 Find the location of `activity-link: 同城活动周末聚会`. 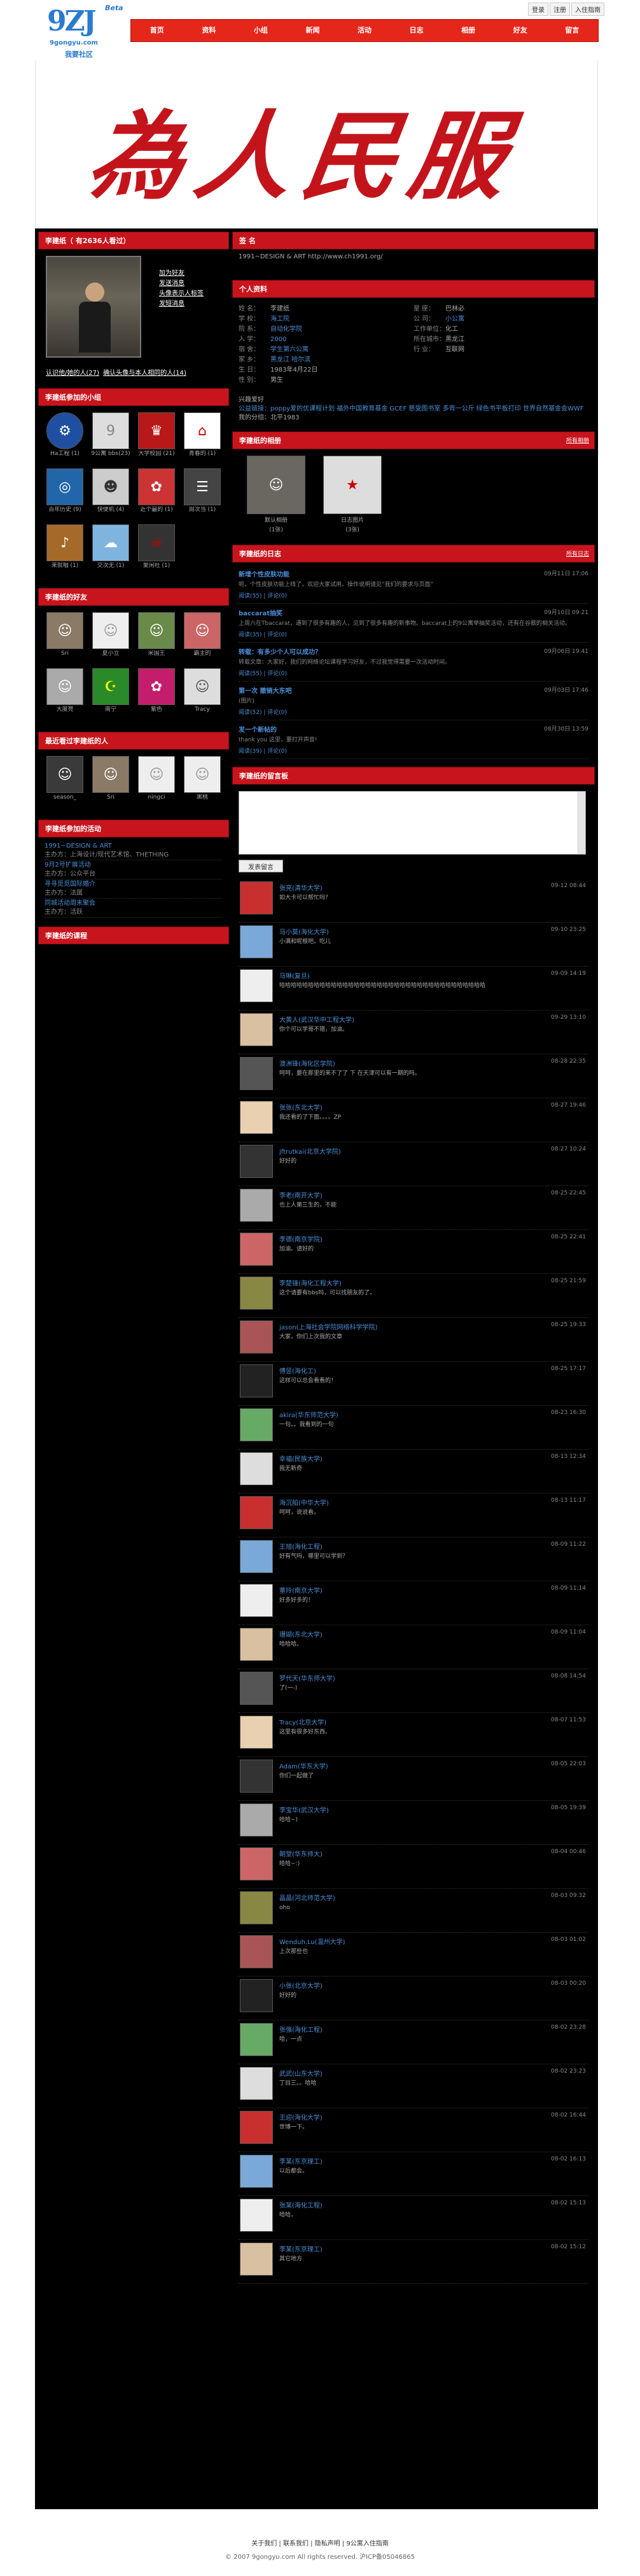

activity-link: 同城活动周末聚会 is located at coordinates (134, 903).